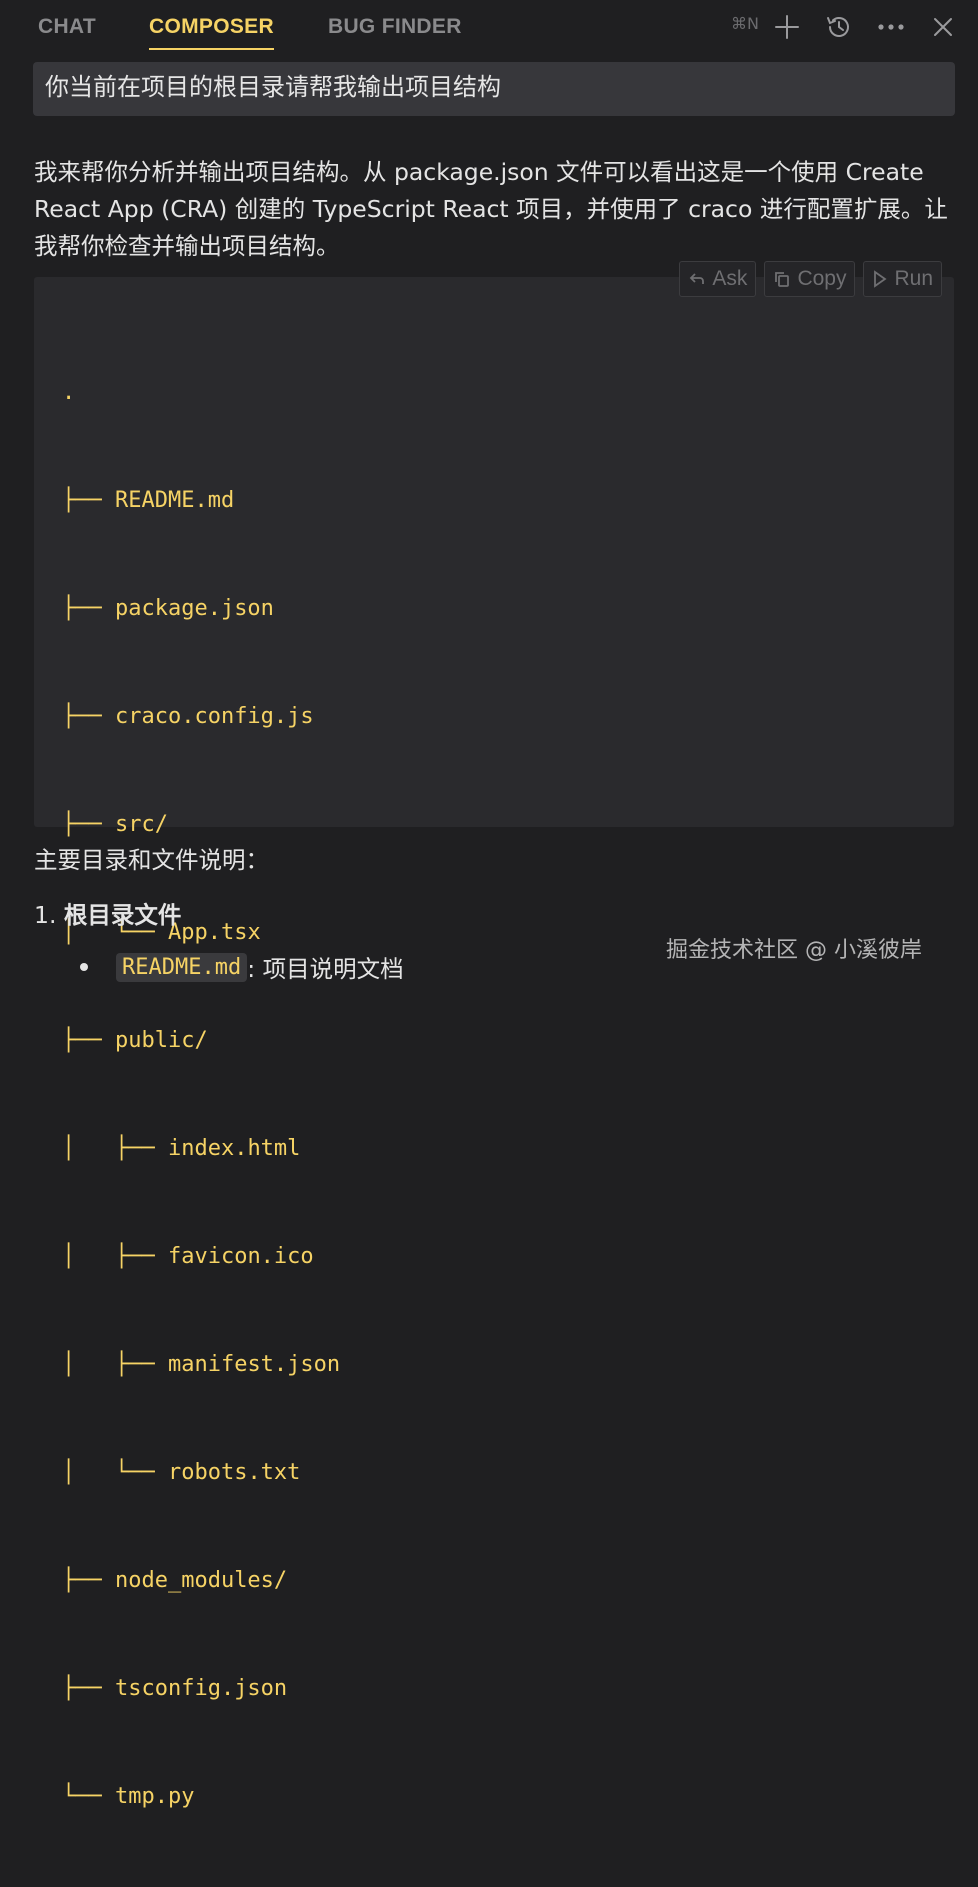  What do you see at coordinates (201, 1797) in the screenshot?
I see `tree-line: └── tmp.py` at bounding box center [201, 1797].